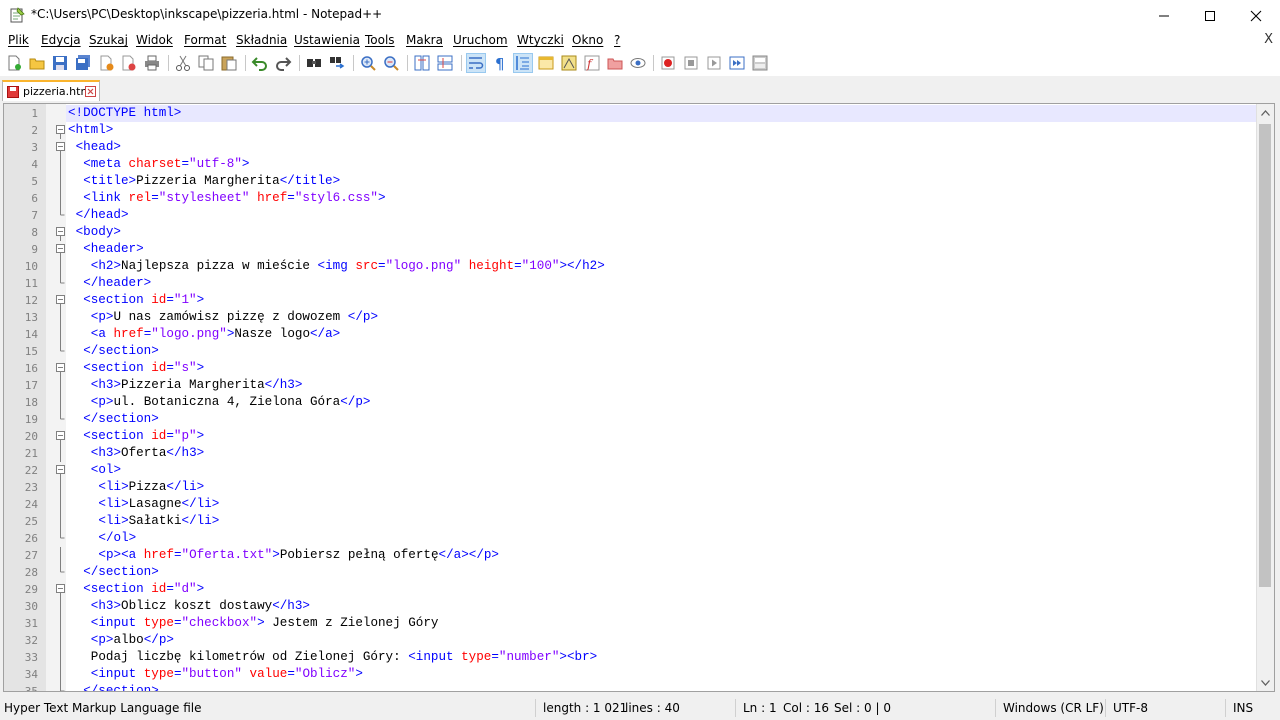 This screenshot has width=1280, height=720. Describe the element at coordinates (652, 249) in the screenshot. I see `code-line: 9 <header>` at that location.